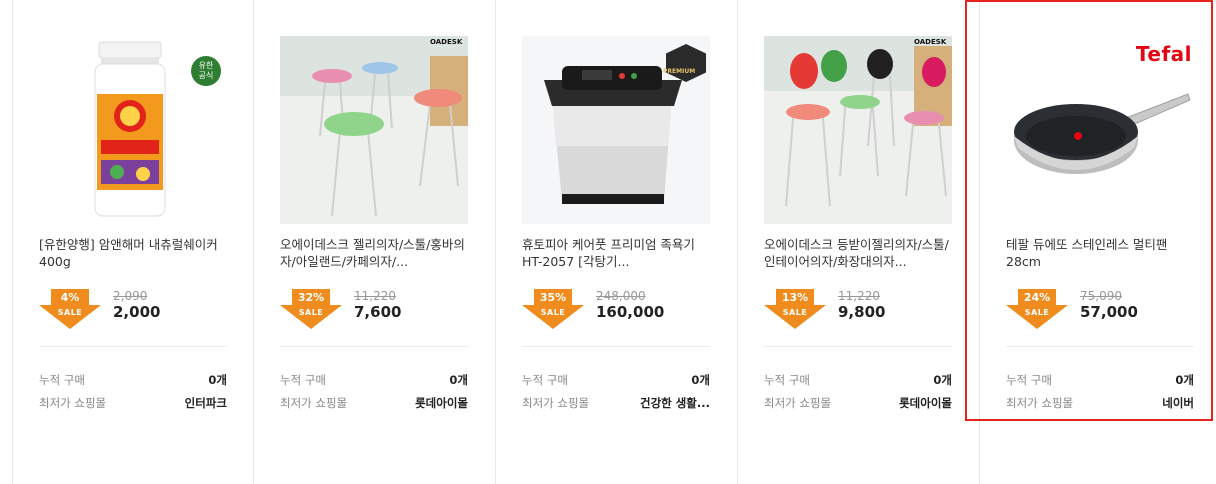 The image size is (1216, 484). I want to click on price-area: 32% SALE 11,220 7,600, so click(380, 311).